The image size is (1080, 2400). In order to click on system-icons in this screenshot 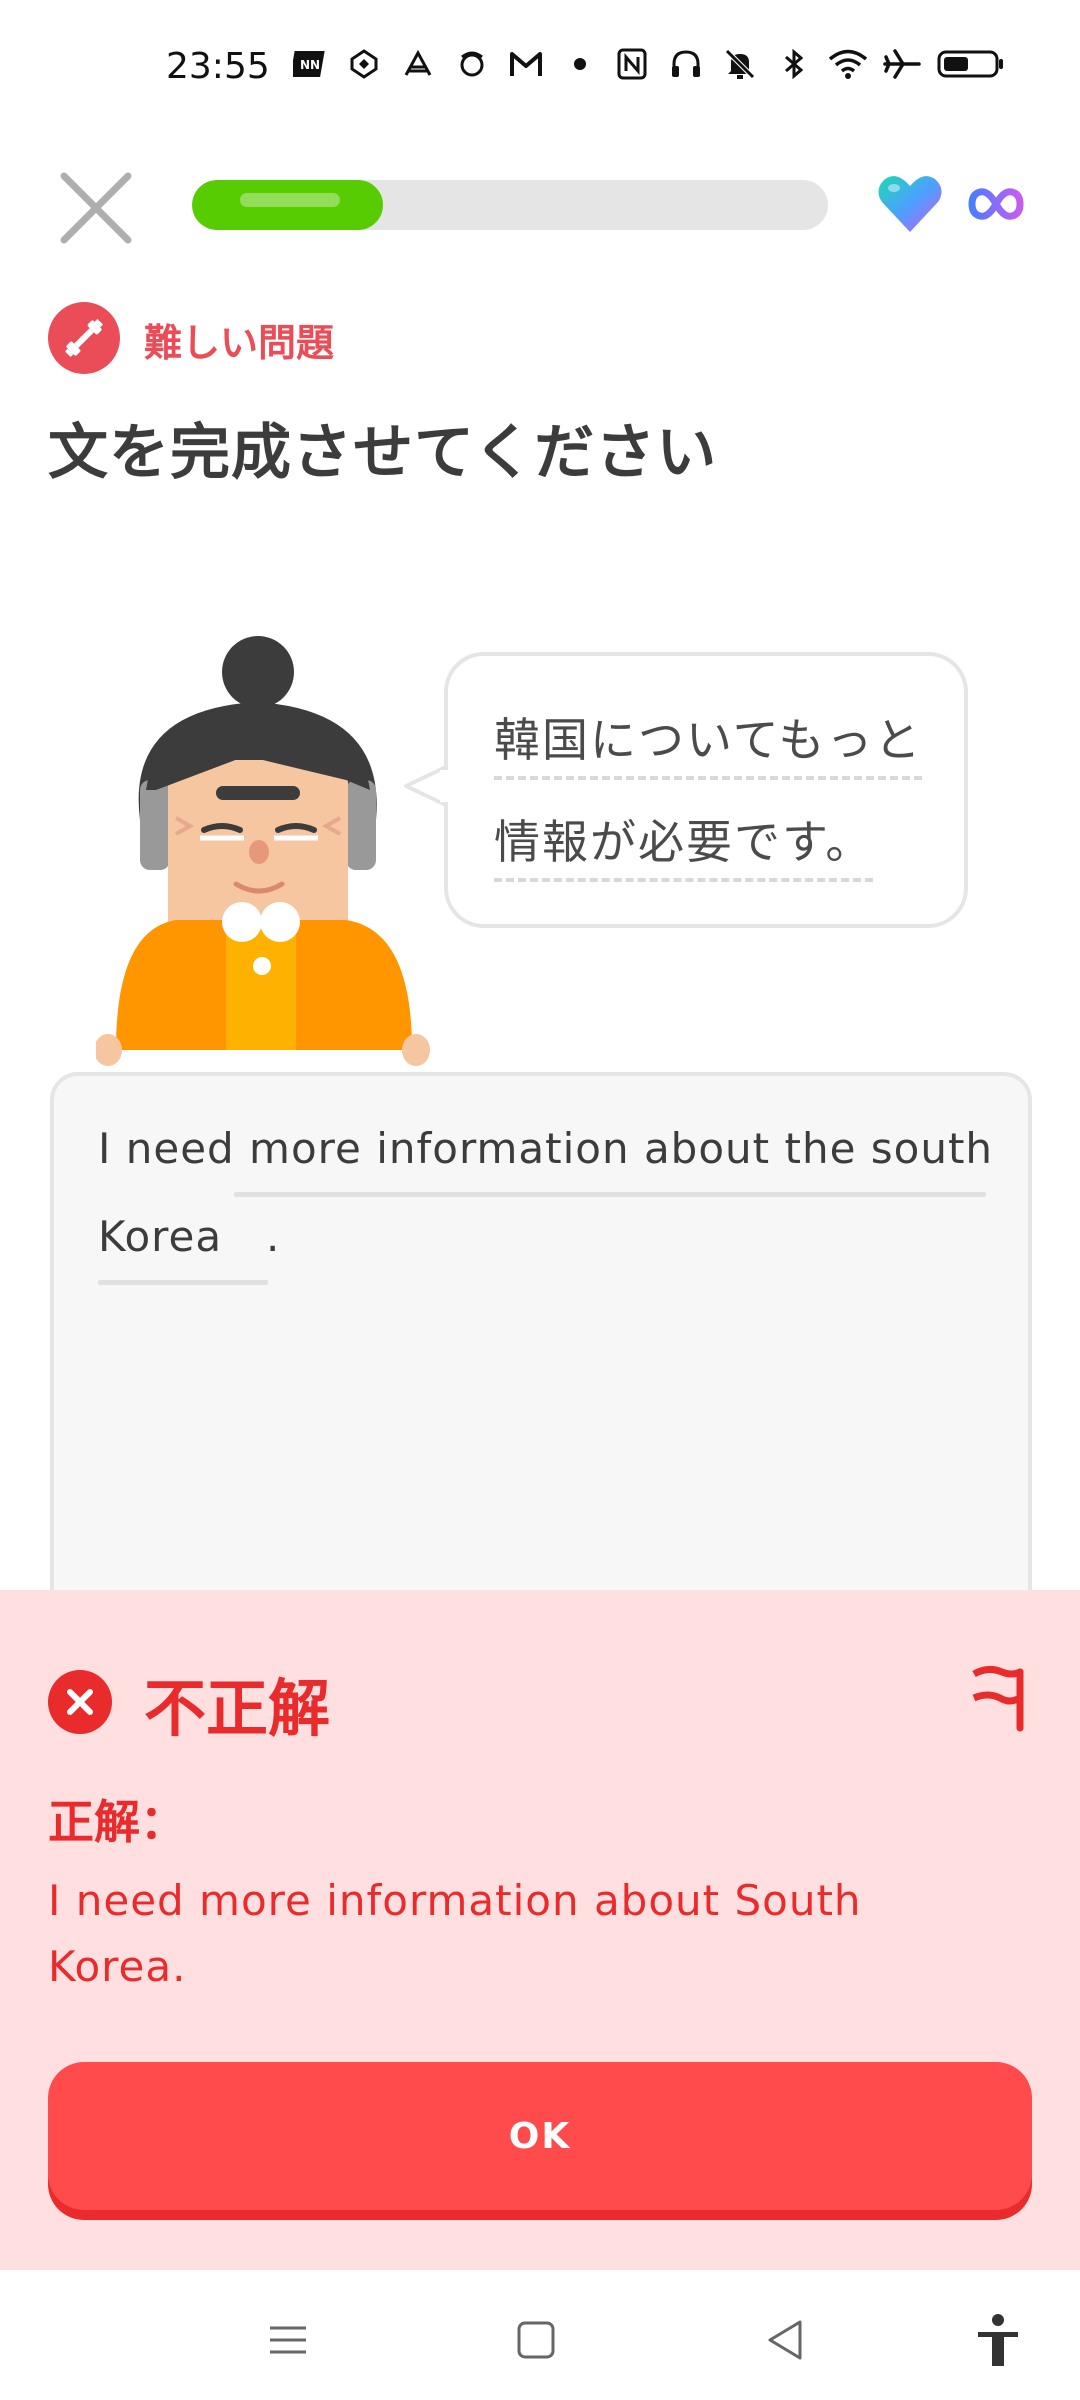, I will do `click(809, 64)`.